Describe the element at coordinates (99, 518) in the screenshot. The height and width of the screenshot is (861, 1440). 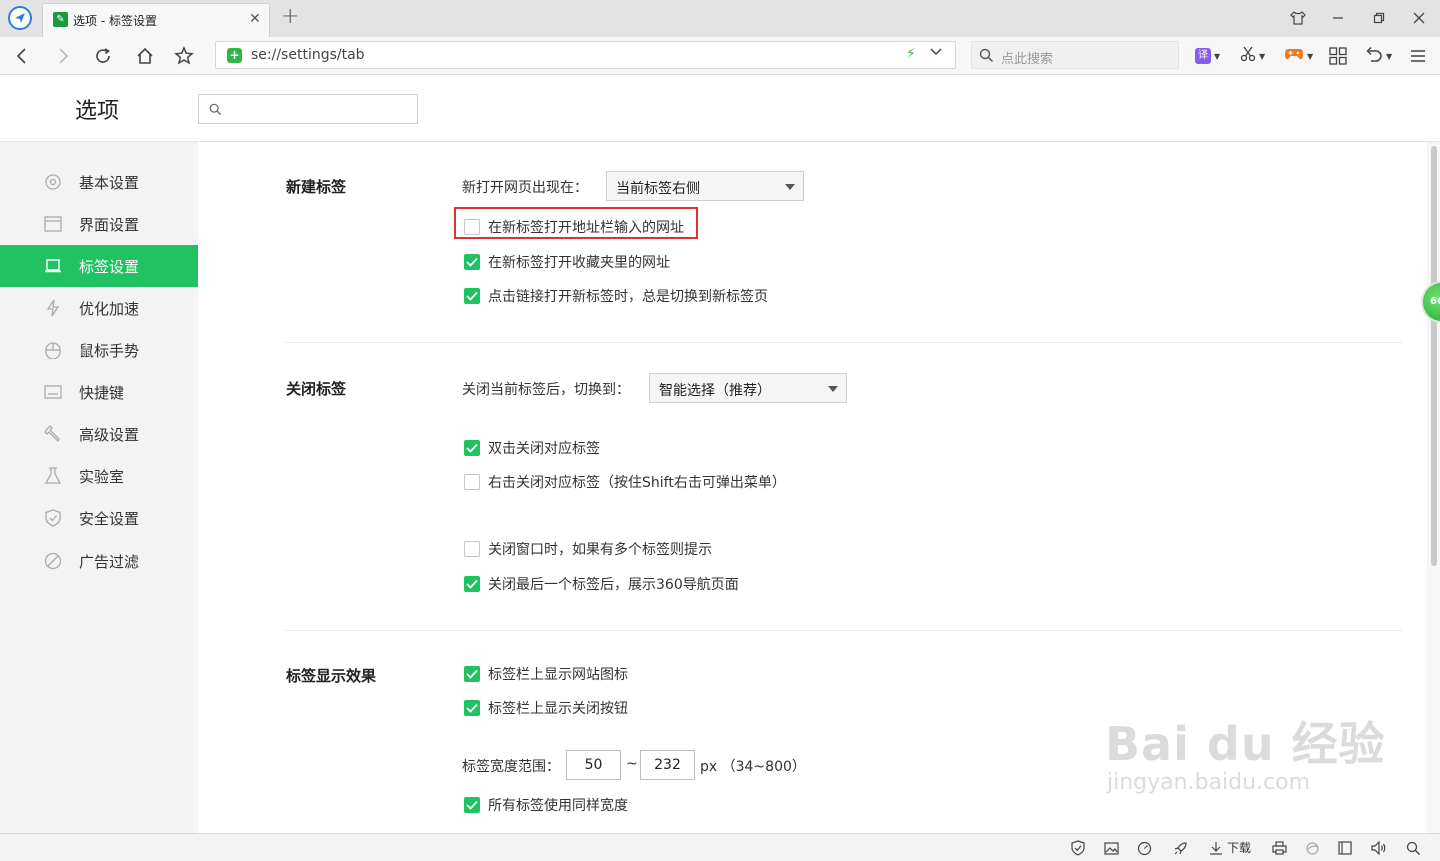
I see `sidebar-item-security: 安全设置` at that location.